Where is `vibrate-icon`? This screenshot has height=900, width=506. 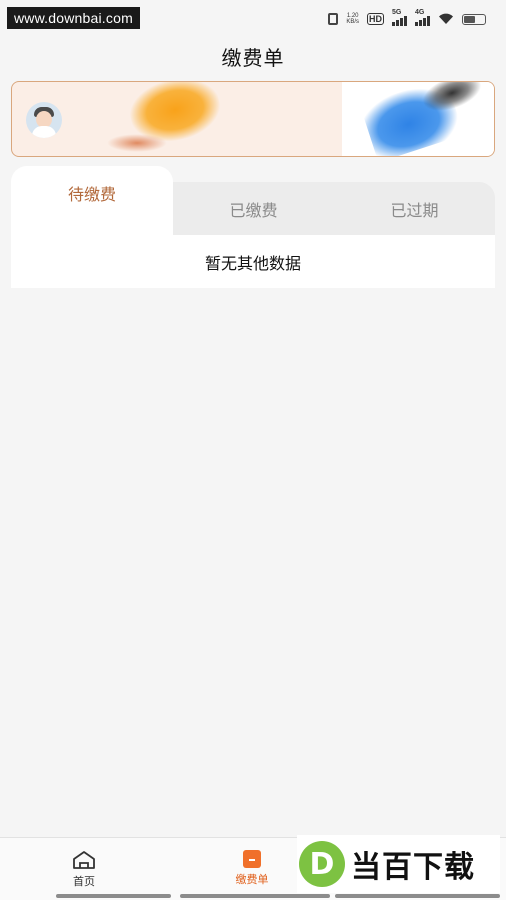 vibrate-icon is located at coordinates (333, 19).